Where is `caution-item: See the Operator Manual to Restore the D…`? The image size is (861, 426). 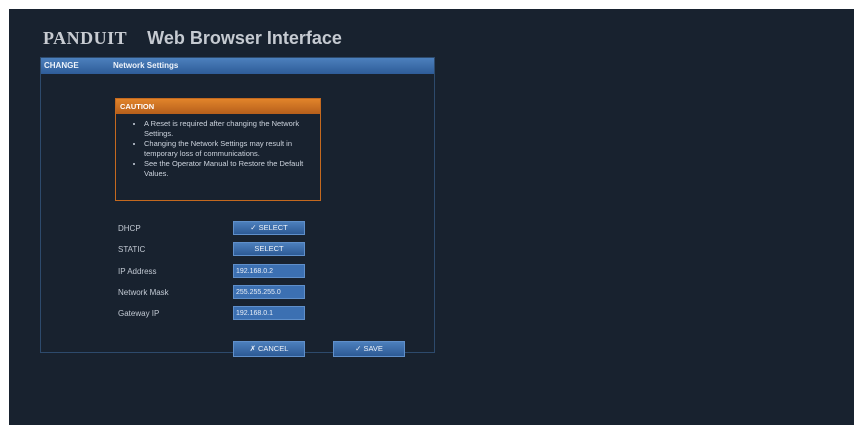 caution-item: See the Operator Manual to Restore the D… is located at coordinates (224, 168).